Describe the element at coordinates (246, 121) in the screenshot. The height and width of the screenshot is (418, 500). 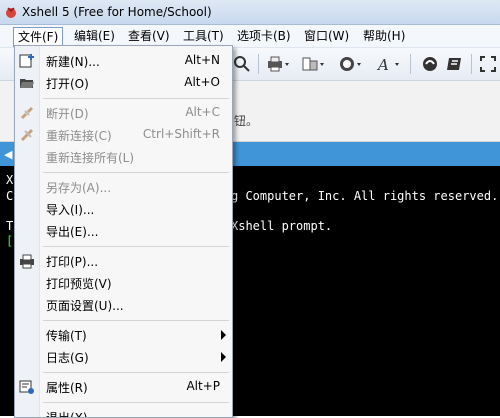
I see `info-bar-text: 钮。` at that location.